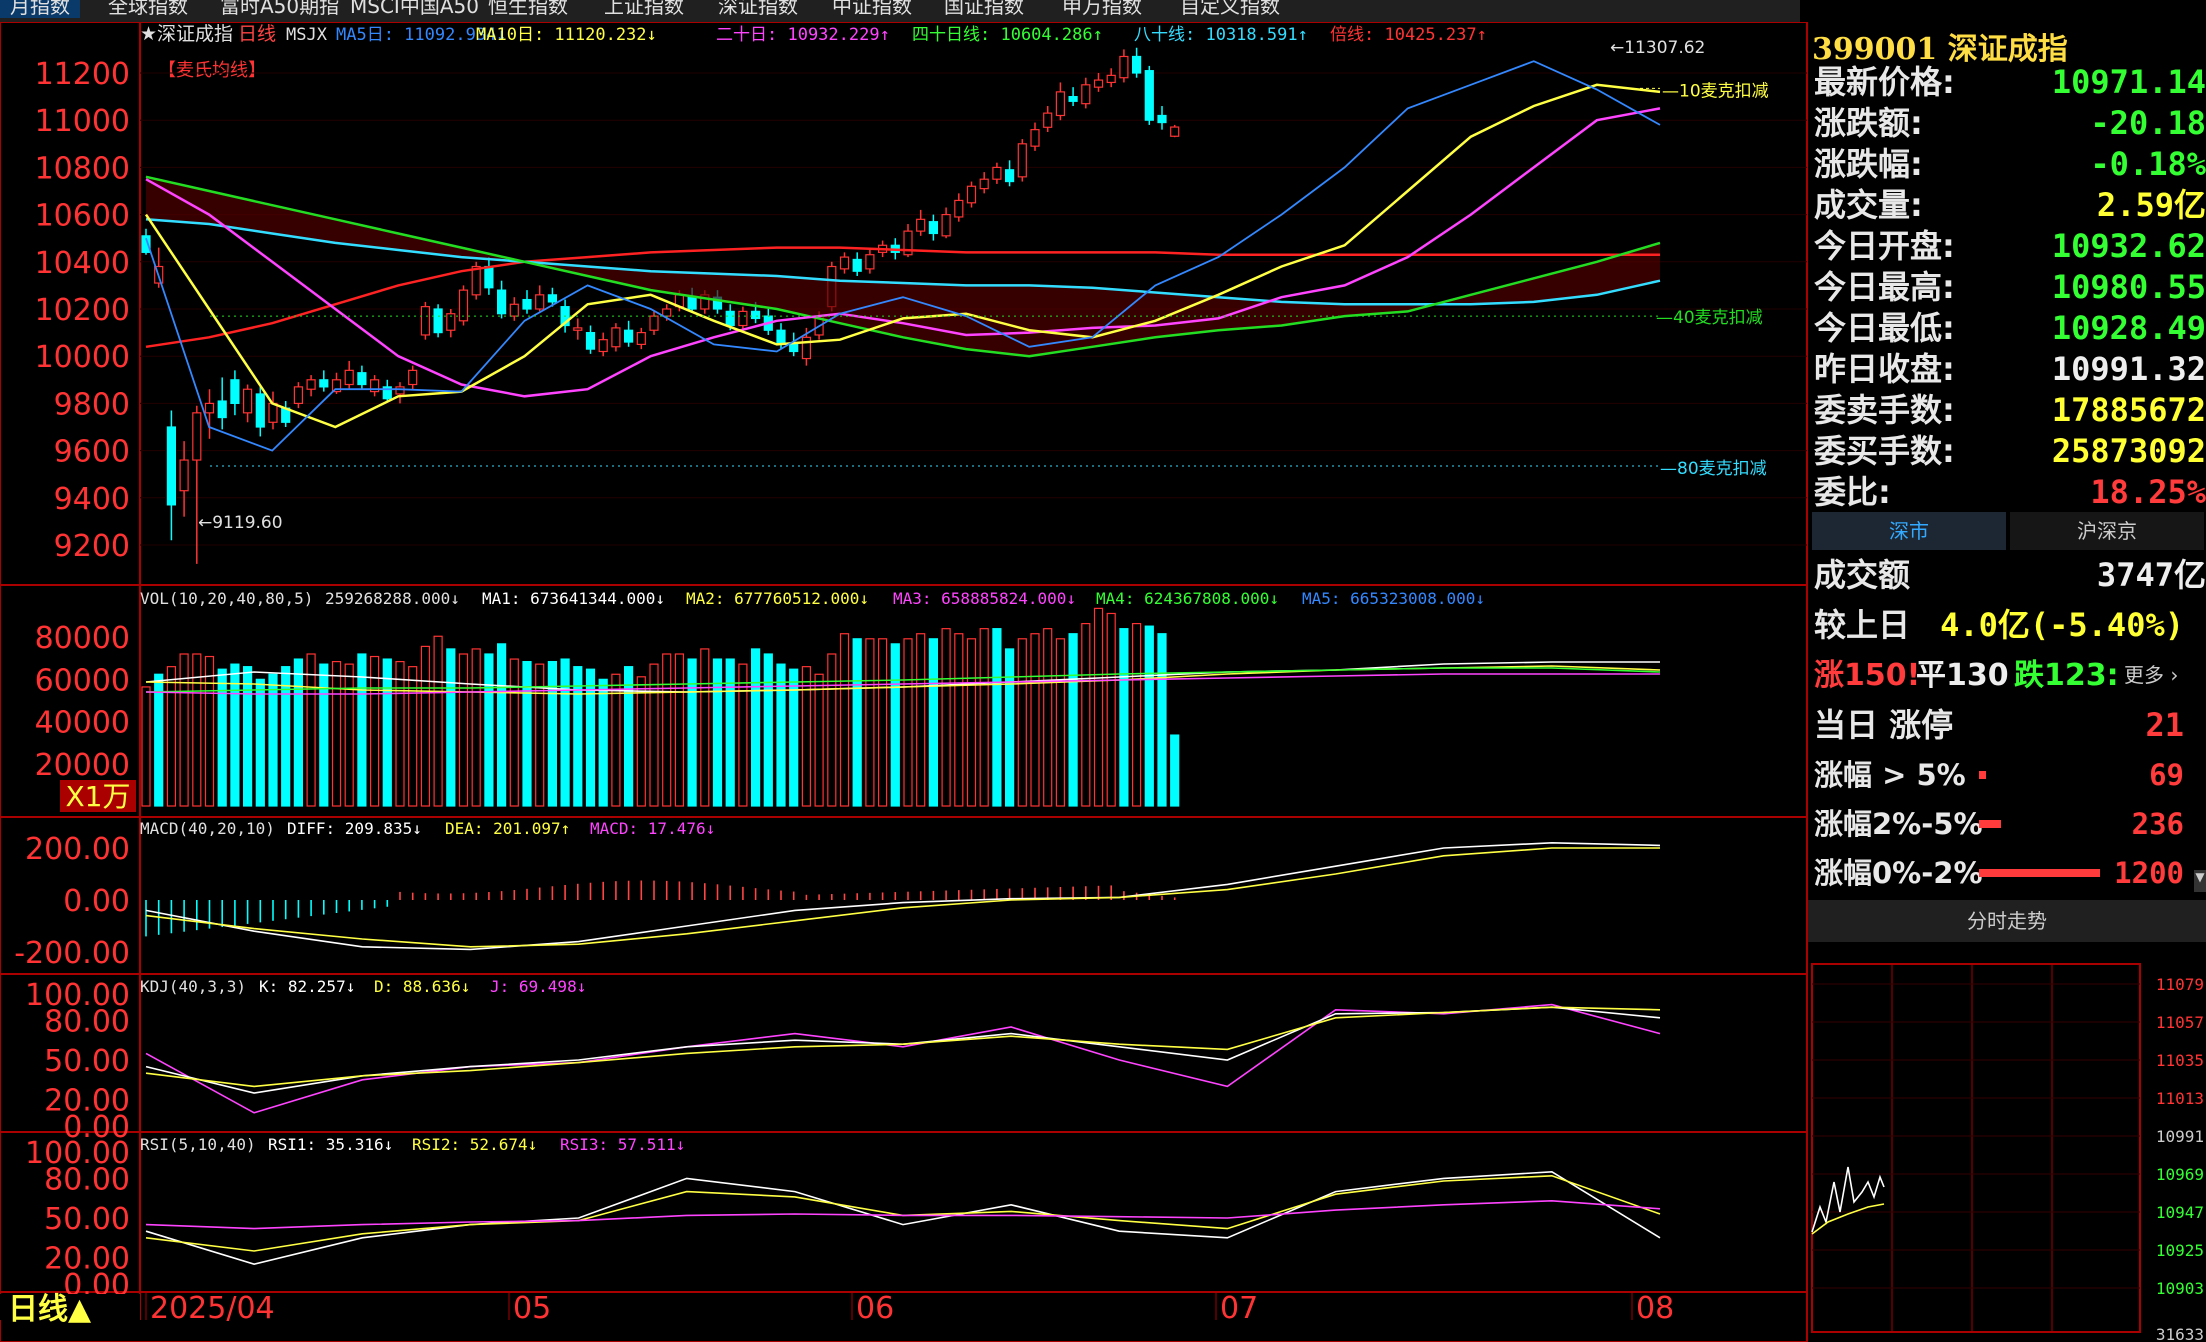  I want to click on index-tab-10: 自定义指数, so click(1230, 9).